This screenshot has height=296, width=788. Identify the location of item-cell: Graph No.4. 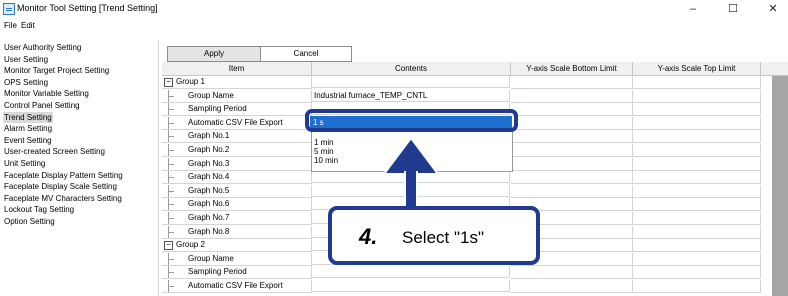
(237, 178).